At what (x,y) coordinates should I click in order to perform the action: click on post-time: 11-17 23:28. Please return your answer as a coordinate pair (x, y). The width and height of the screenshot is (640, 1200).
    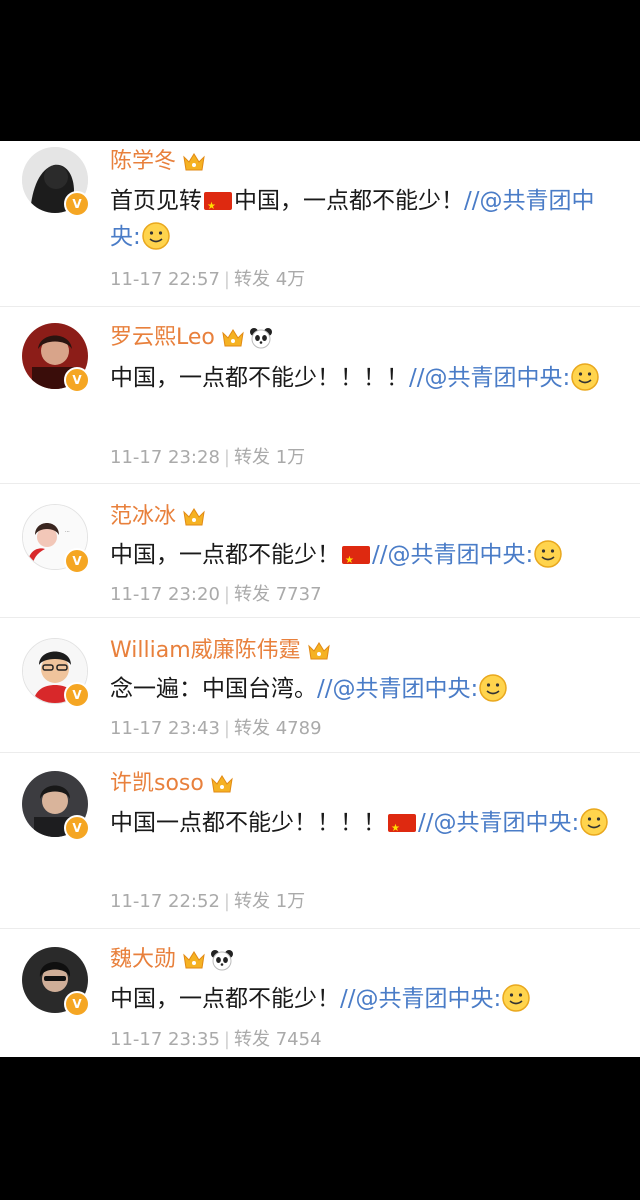
    Looking at the image, I should click on (165, 457).